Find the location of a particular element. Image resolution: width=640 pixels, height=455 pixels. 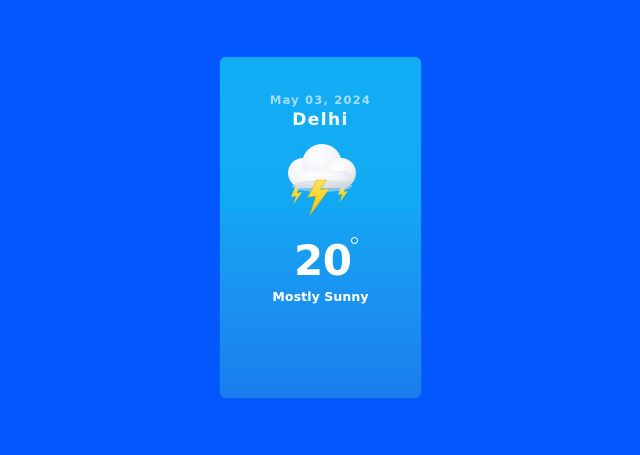

temperature-display: 20 is located at coordinates (320, 261).